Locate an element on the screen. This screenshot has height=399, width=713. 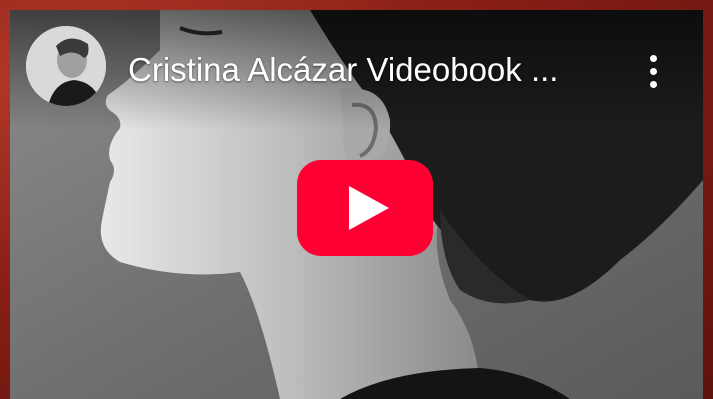
youtube-play-icon is located at coordinates (365, 208).